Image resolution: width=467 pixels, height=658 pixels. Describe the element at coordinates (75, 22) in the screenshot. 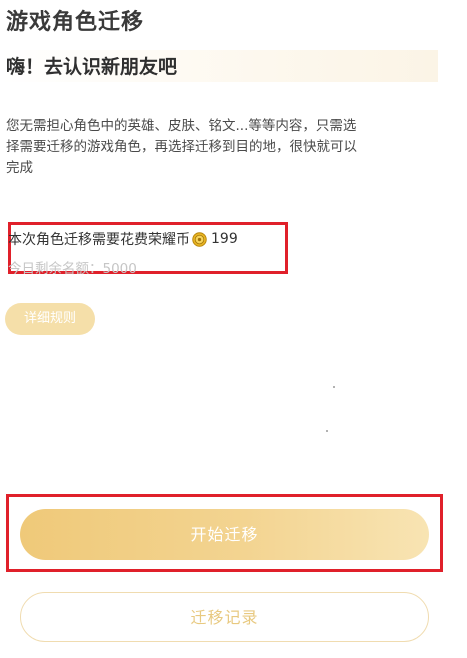

I see `page-title: 游戏角色迁移` at that location.